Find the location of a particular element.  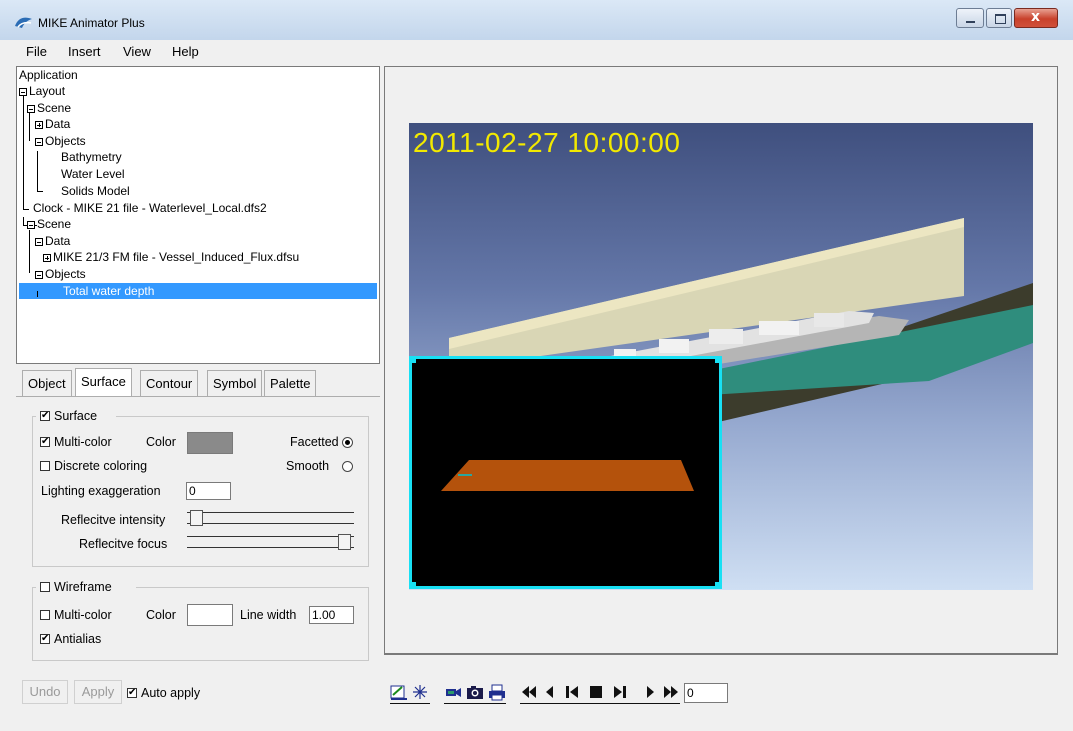

wireframe-checkbox is located at coordinates (45, 587).